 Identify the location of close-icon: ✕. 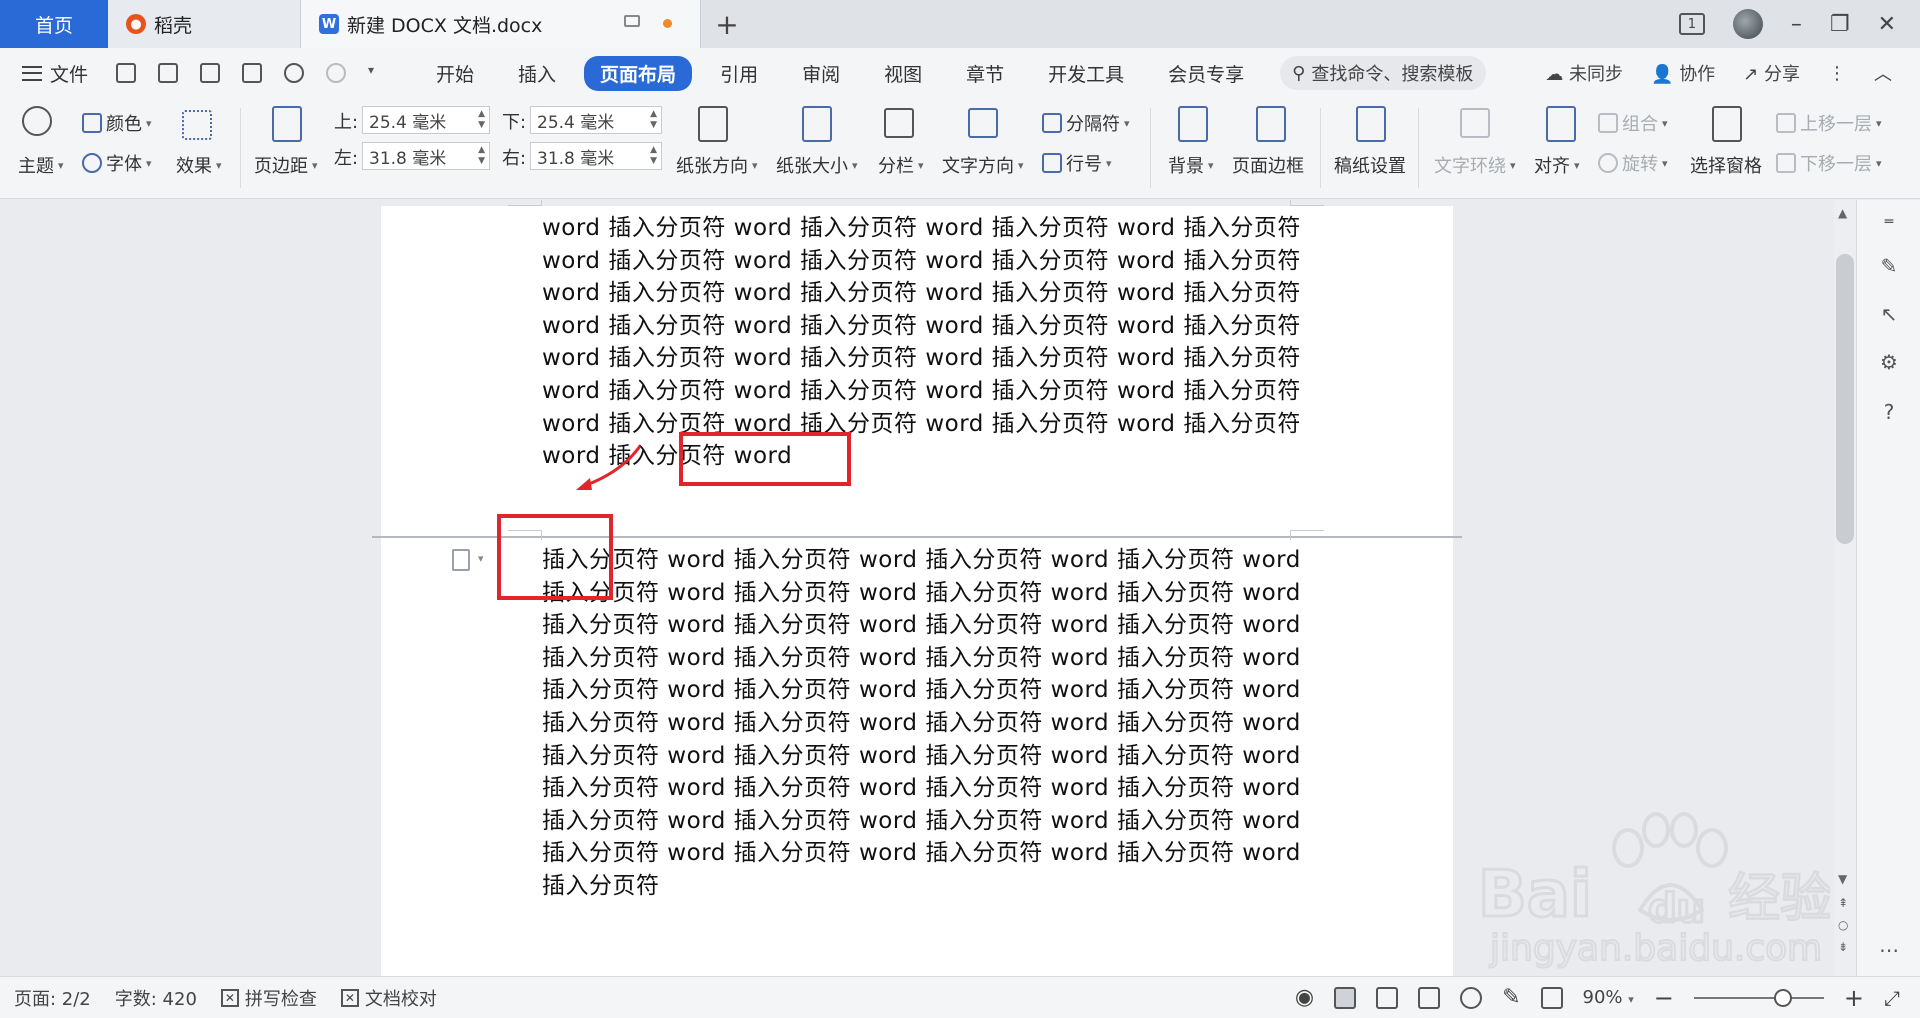
(1887, 24).